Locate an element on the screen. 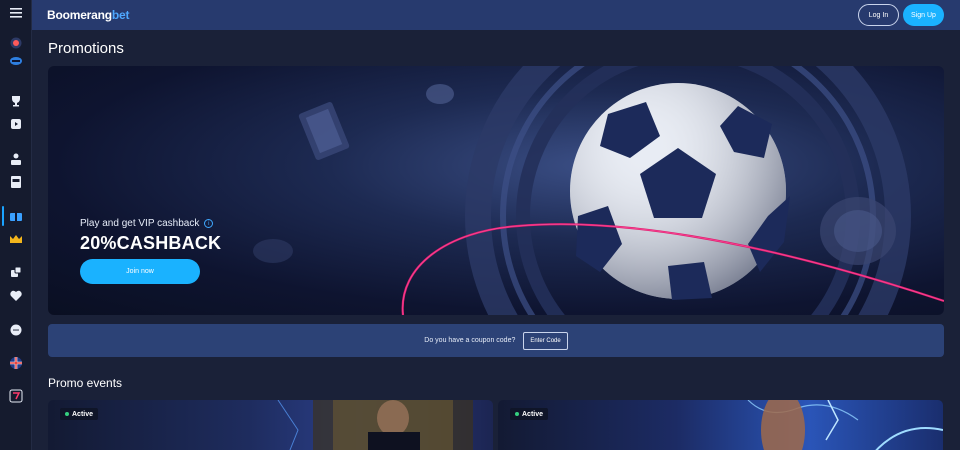 This screenshot has height=450, width=960. hero-text: Play and get VIP cashback i 20%CASHBACK is located at coordinates (150, 236).